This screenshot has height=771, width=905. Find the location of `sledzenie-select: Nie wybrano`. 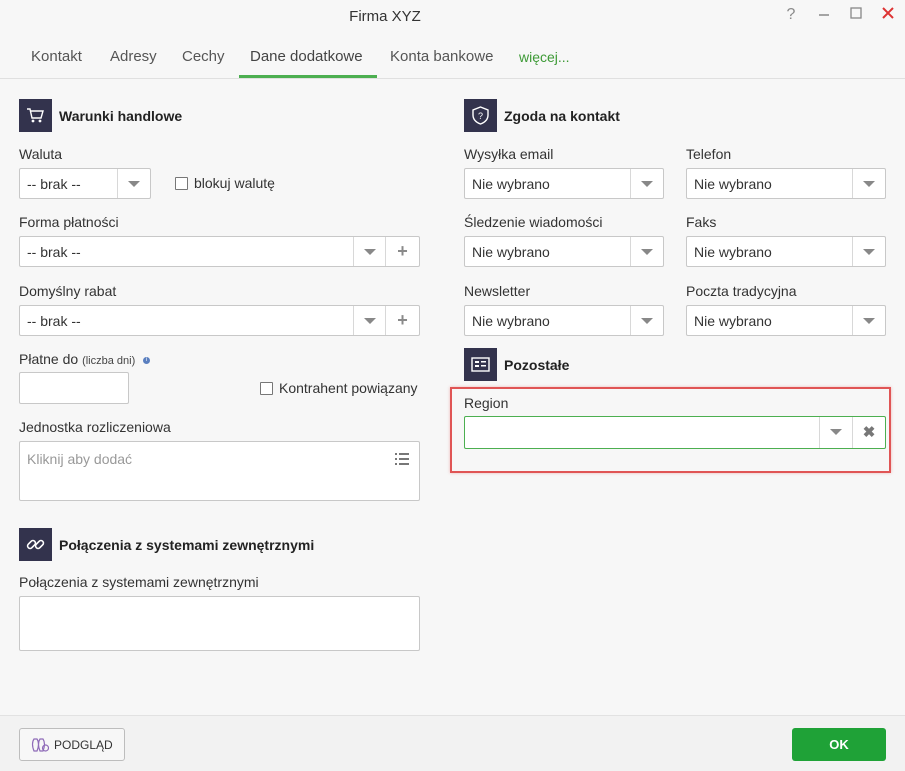

sledzenie-select: Nie wybrano is located at coordinates (564, 251).